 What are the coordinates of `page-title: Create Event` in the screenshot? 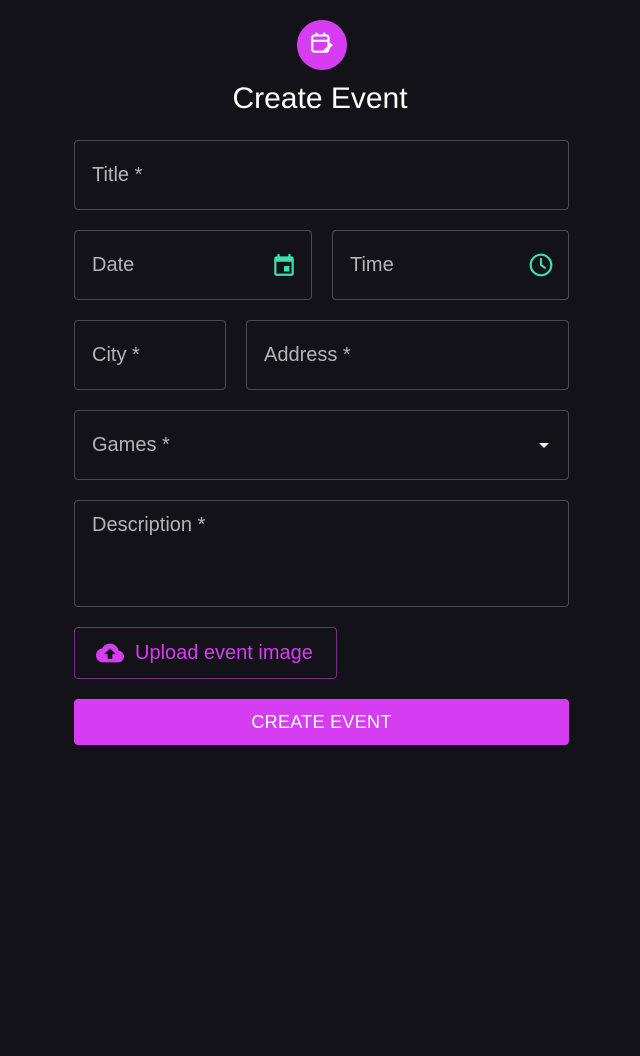 It's located at (320, 98).